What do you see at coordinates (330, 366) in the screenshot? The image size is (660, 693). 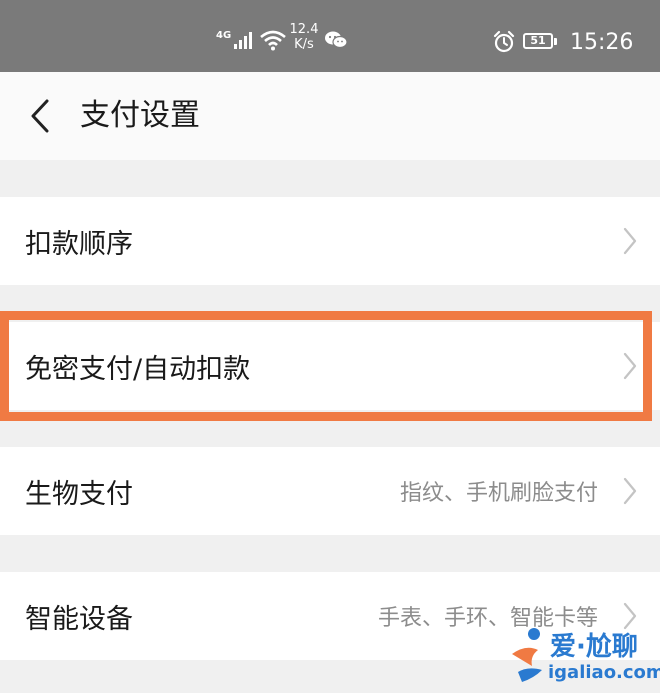 I see `settings-item-password-free-payment: 免密支付/自动扣款` at bounding box center [330, 366].